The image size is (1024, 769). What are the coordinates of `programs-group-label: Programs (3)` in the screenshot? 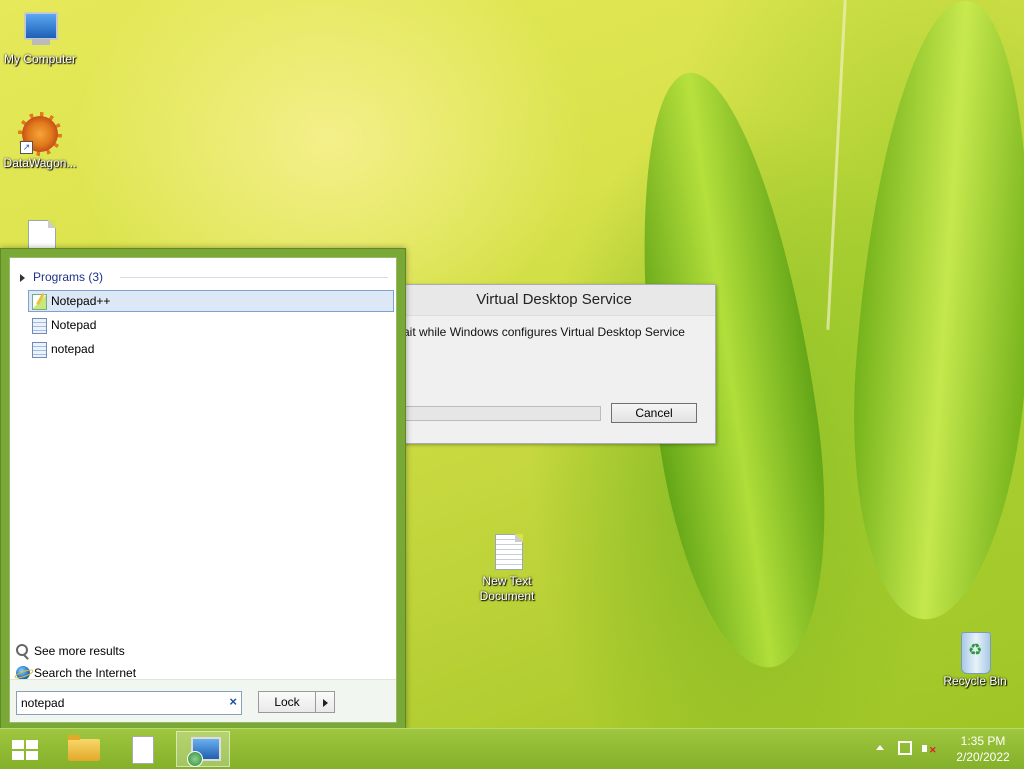 It's located at (68, 277).